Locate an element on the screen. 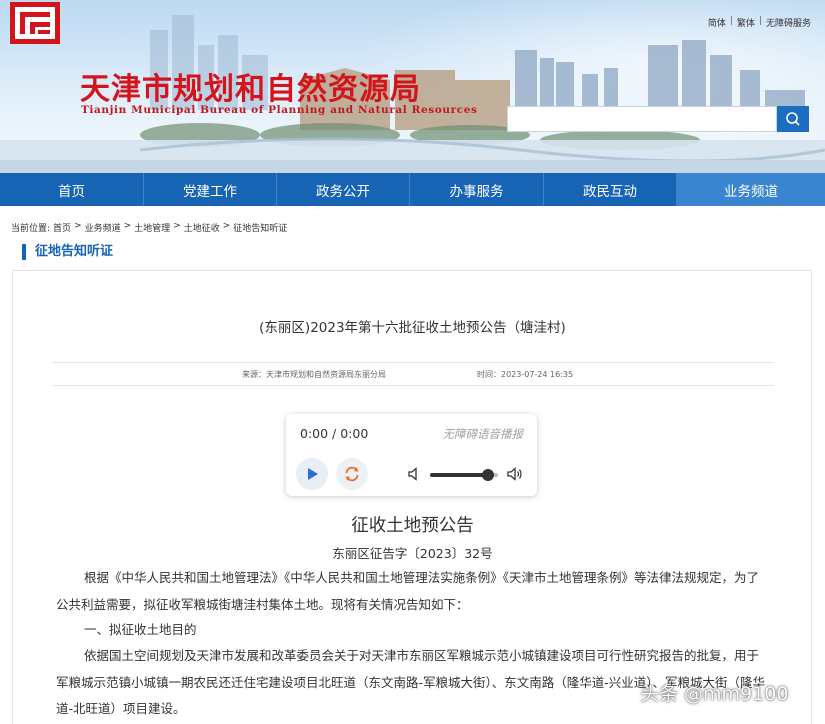 This screenshot has width=825, height=724. nav-item-business-channel: 业务频道 is located at coordinates (751, 189).